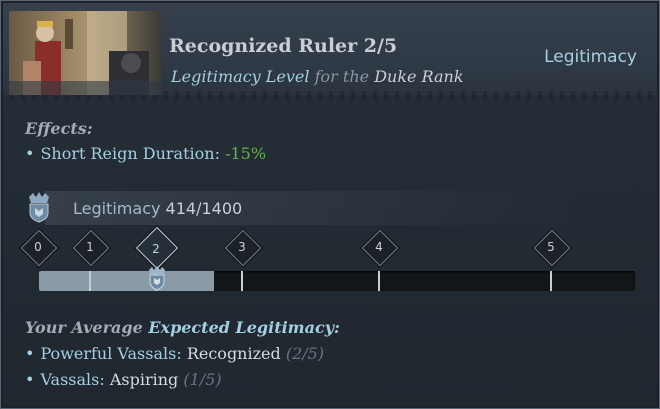  I want to click on track-fill, so click(126, 281).